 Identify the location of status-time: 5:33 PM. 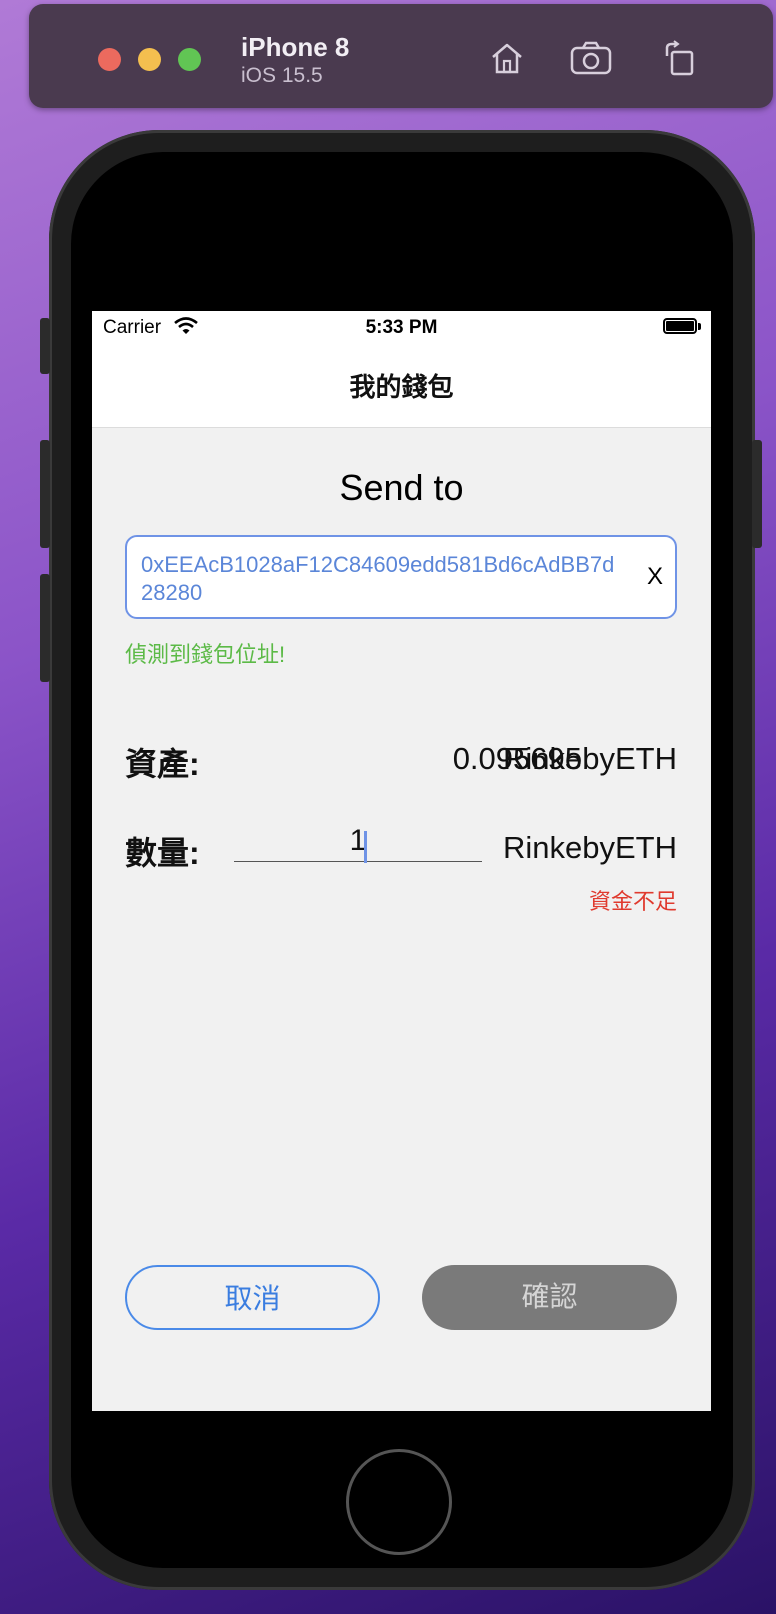
(401, 327).